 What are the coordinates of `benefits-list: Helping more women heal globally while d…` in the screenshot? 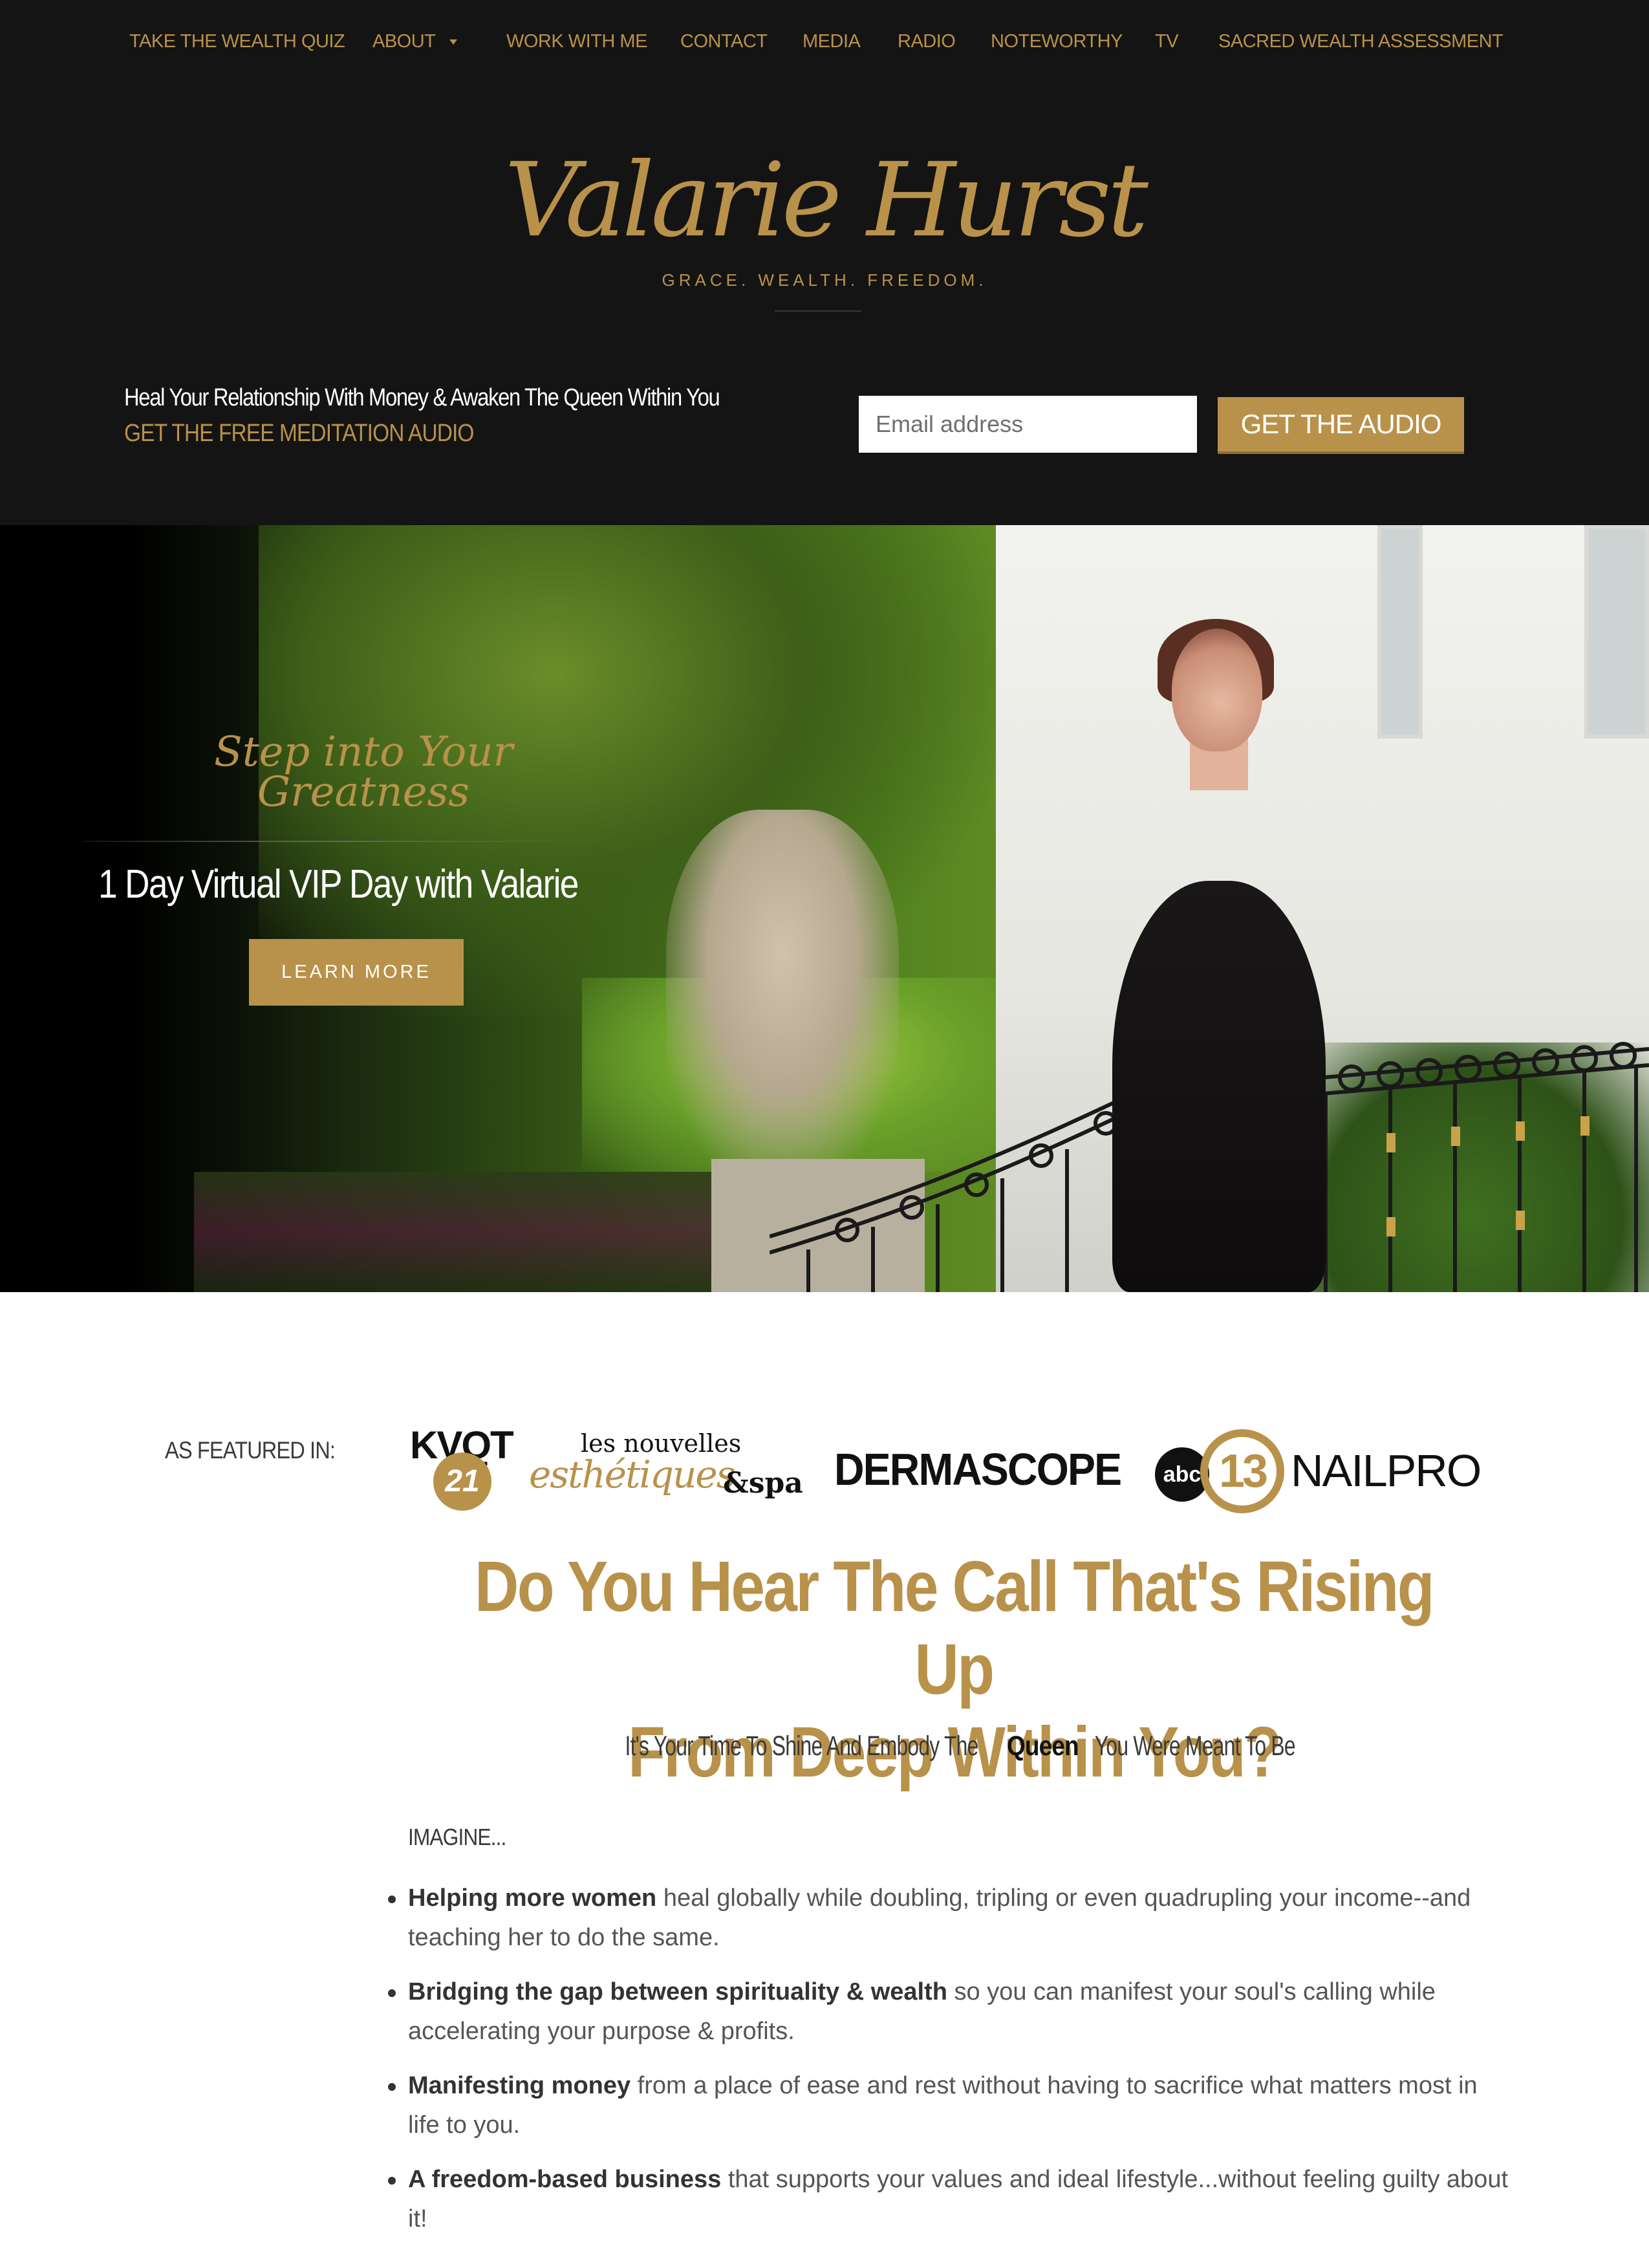 It's located at (948, 2066).